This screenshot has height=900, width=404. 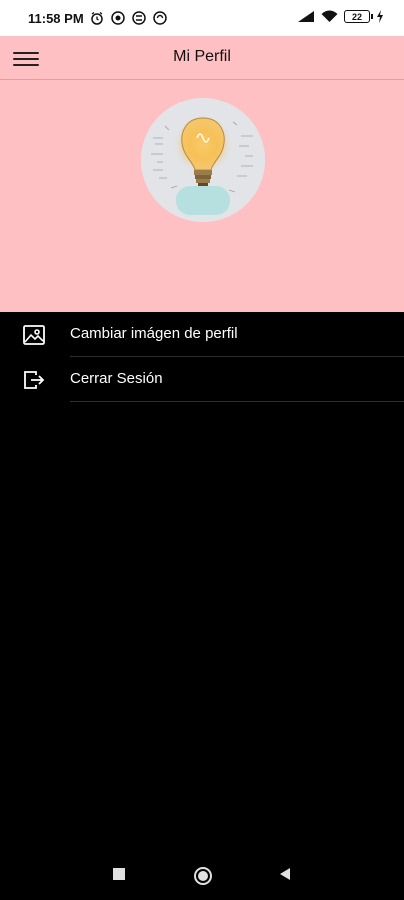 I want to click on status-time: 11:58 PM, so click(x=56, y=18).